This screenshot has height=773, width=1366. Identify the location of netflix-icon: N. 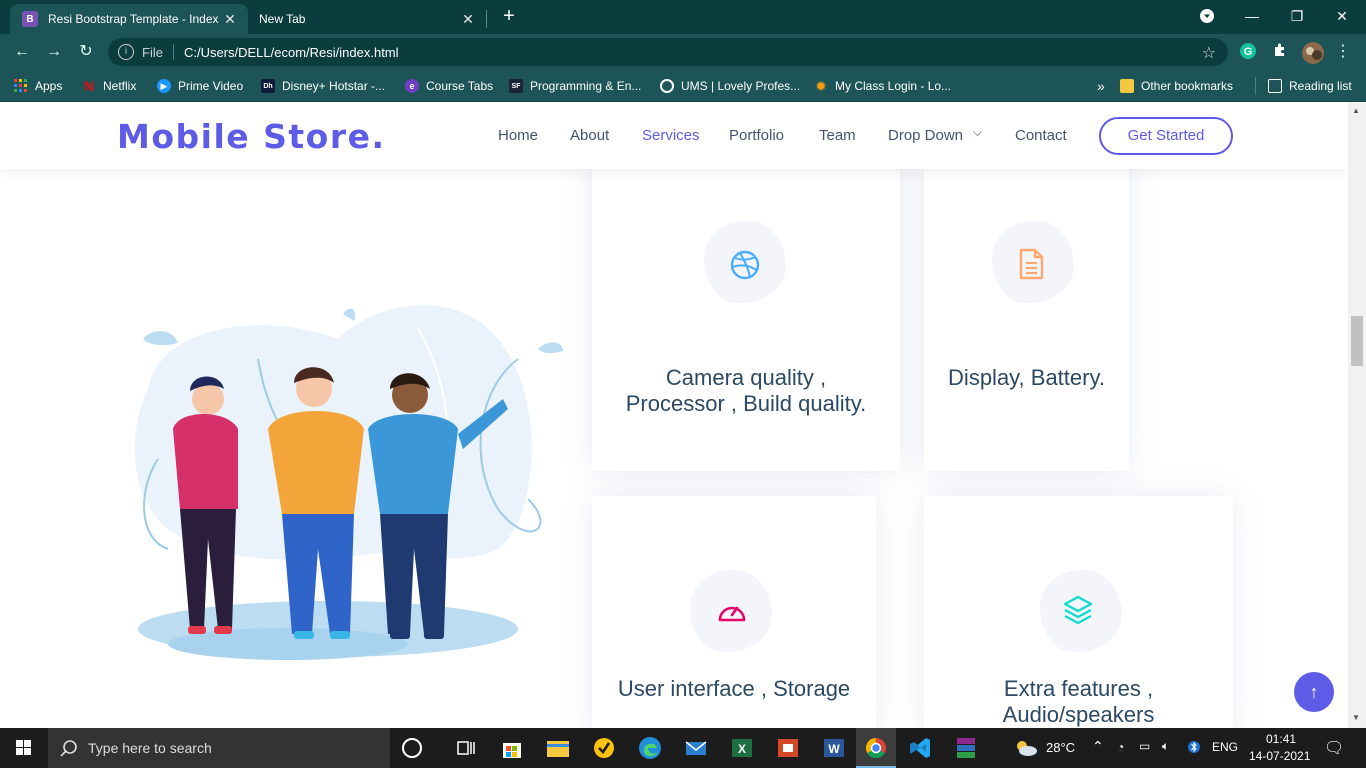
(89, 86).